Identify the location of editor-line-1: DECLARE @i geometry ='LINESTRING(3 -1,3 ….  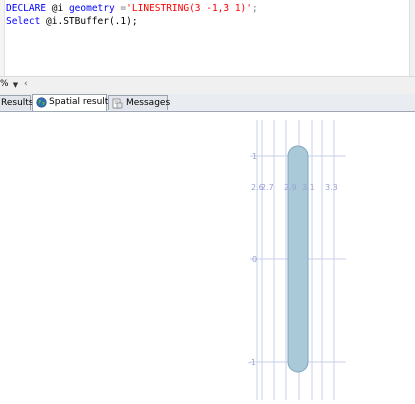
(132, 9).